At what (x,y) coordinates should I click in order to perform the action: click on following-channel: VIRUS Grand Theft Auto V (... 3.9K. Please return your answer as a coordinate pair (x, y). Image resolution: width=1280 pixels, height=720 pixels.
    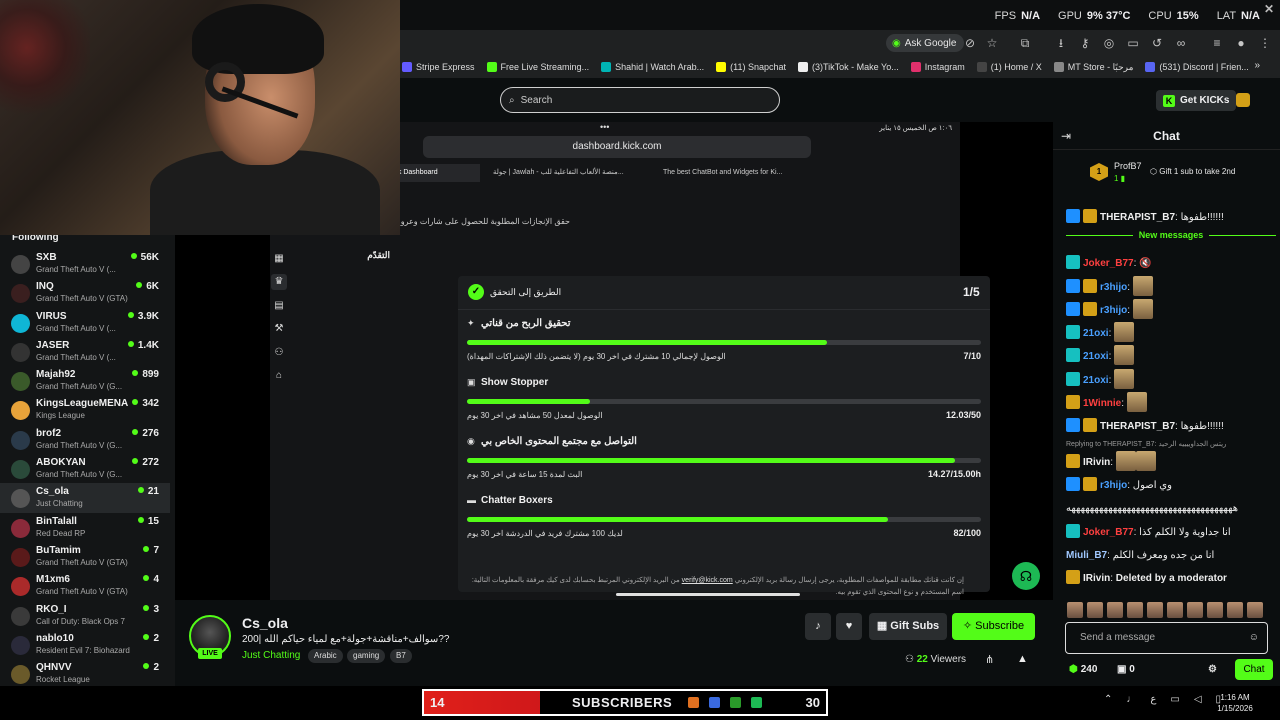
    Looking at the image, I should click on (85, 322).